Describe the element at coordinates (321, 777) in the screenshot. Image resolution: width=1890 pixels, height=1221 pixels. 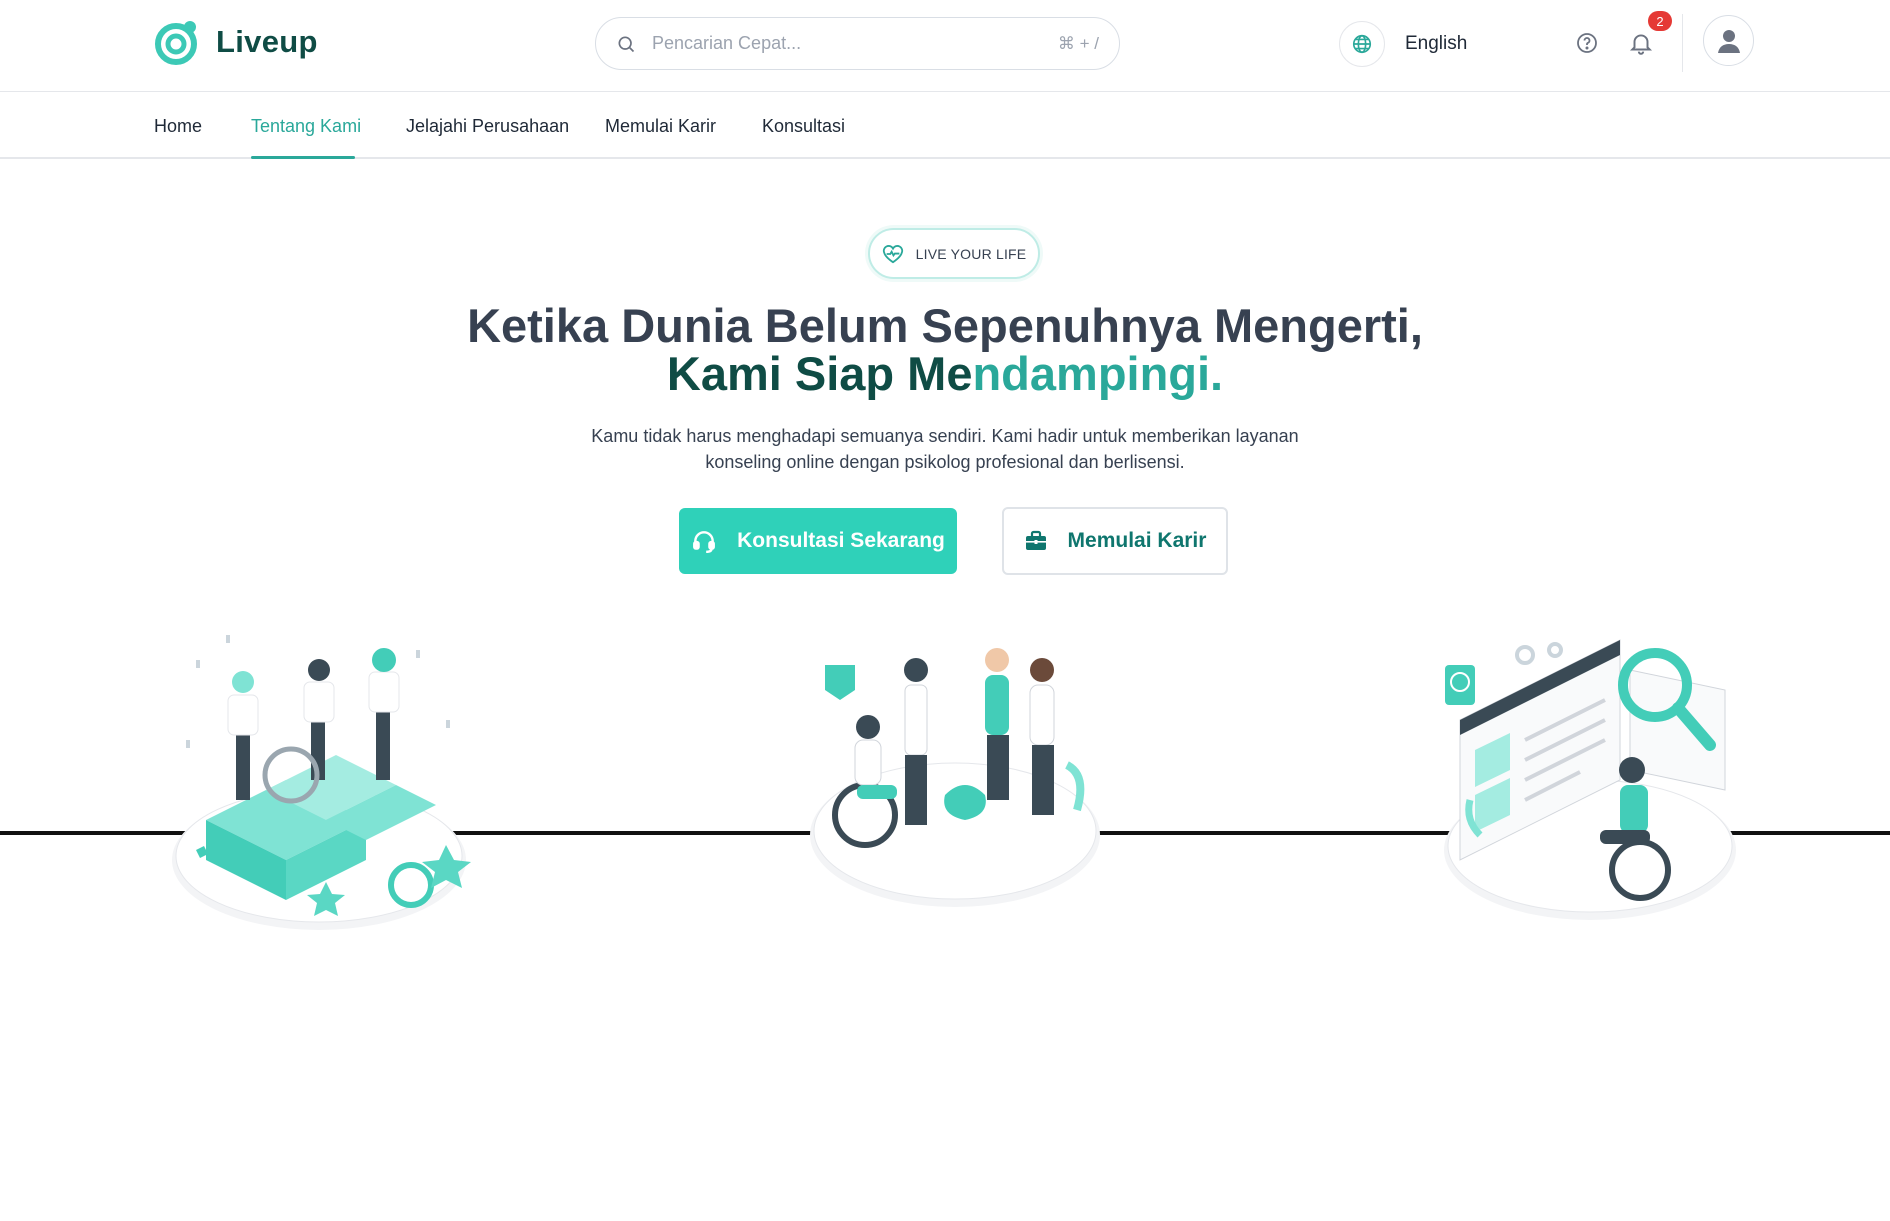
I see `celebration-illustration` at that location.